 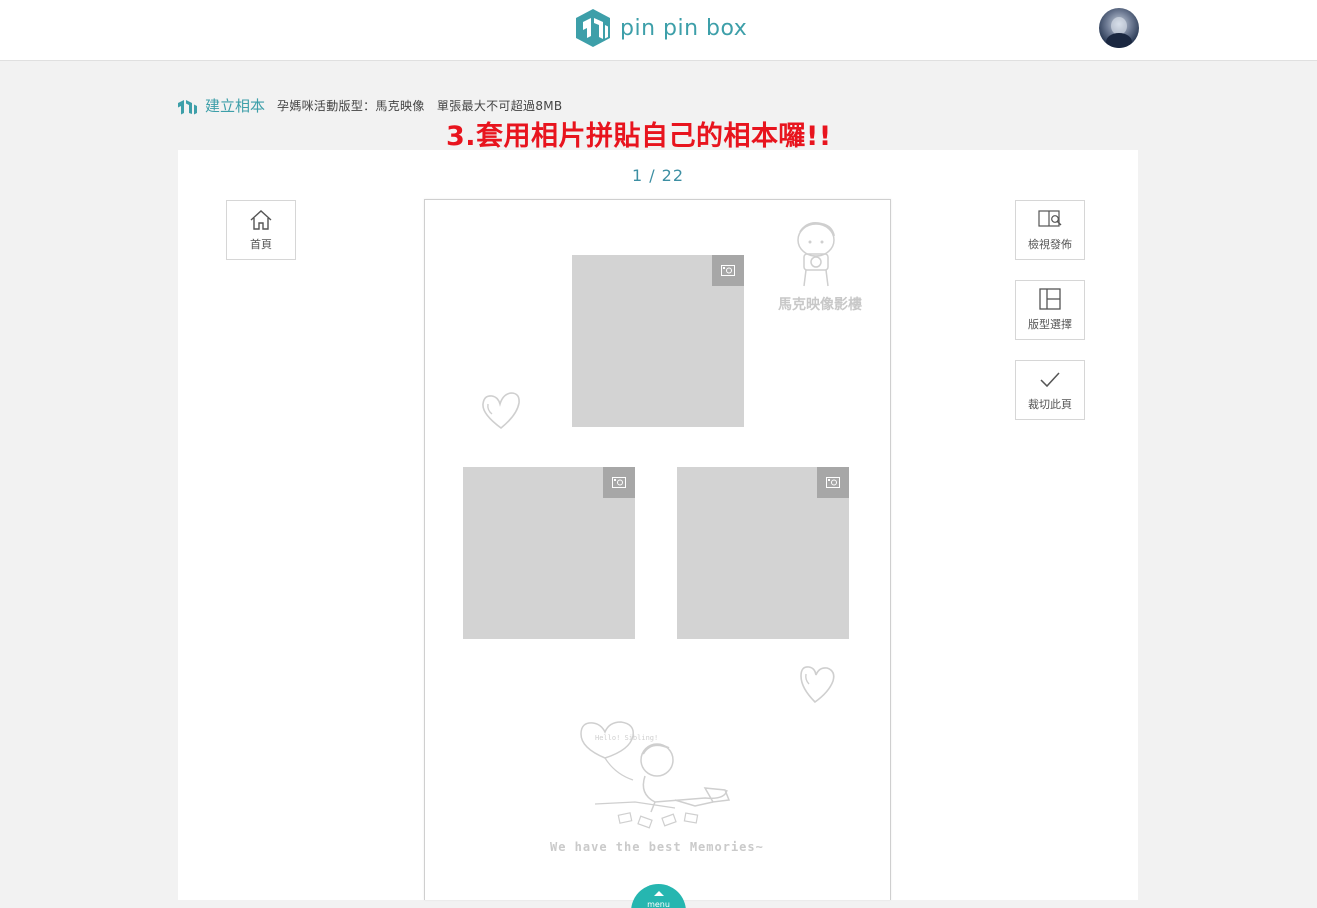 What do you see at coordinates (820, 305) in the screenshot?
I see `studio-watermark: 馬克映像影樓` at bounding box center [820, 305].